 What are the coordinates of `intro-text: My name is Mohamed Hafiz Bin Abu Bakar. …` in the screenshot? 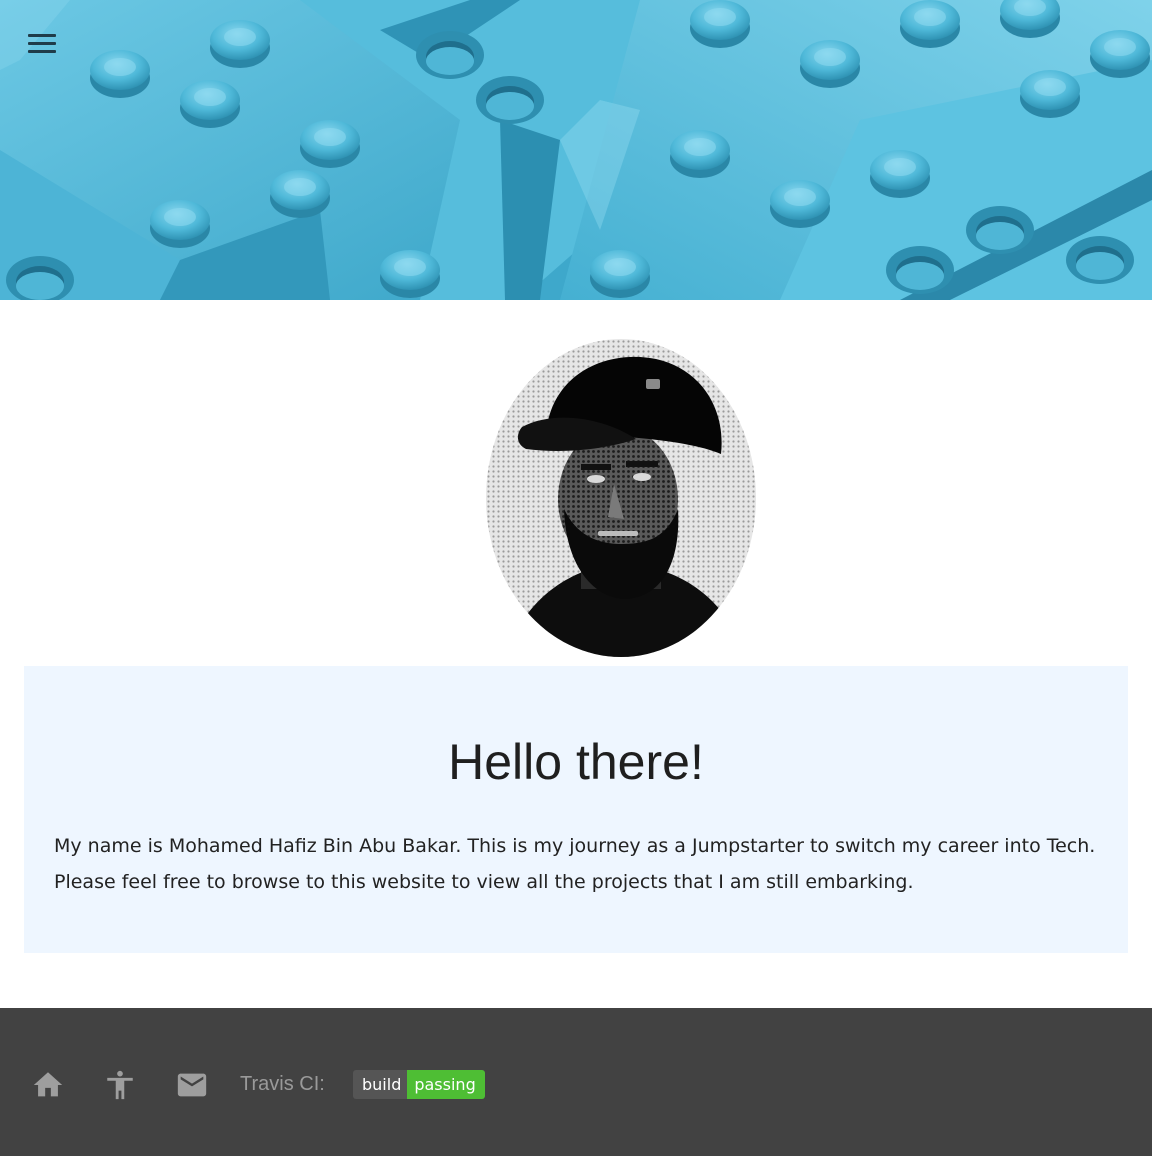 It's located at (575, 864).